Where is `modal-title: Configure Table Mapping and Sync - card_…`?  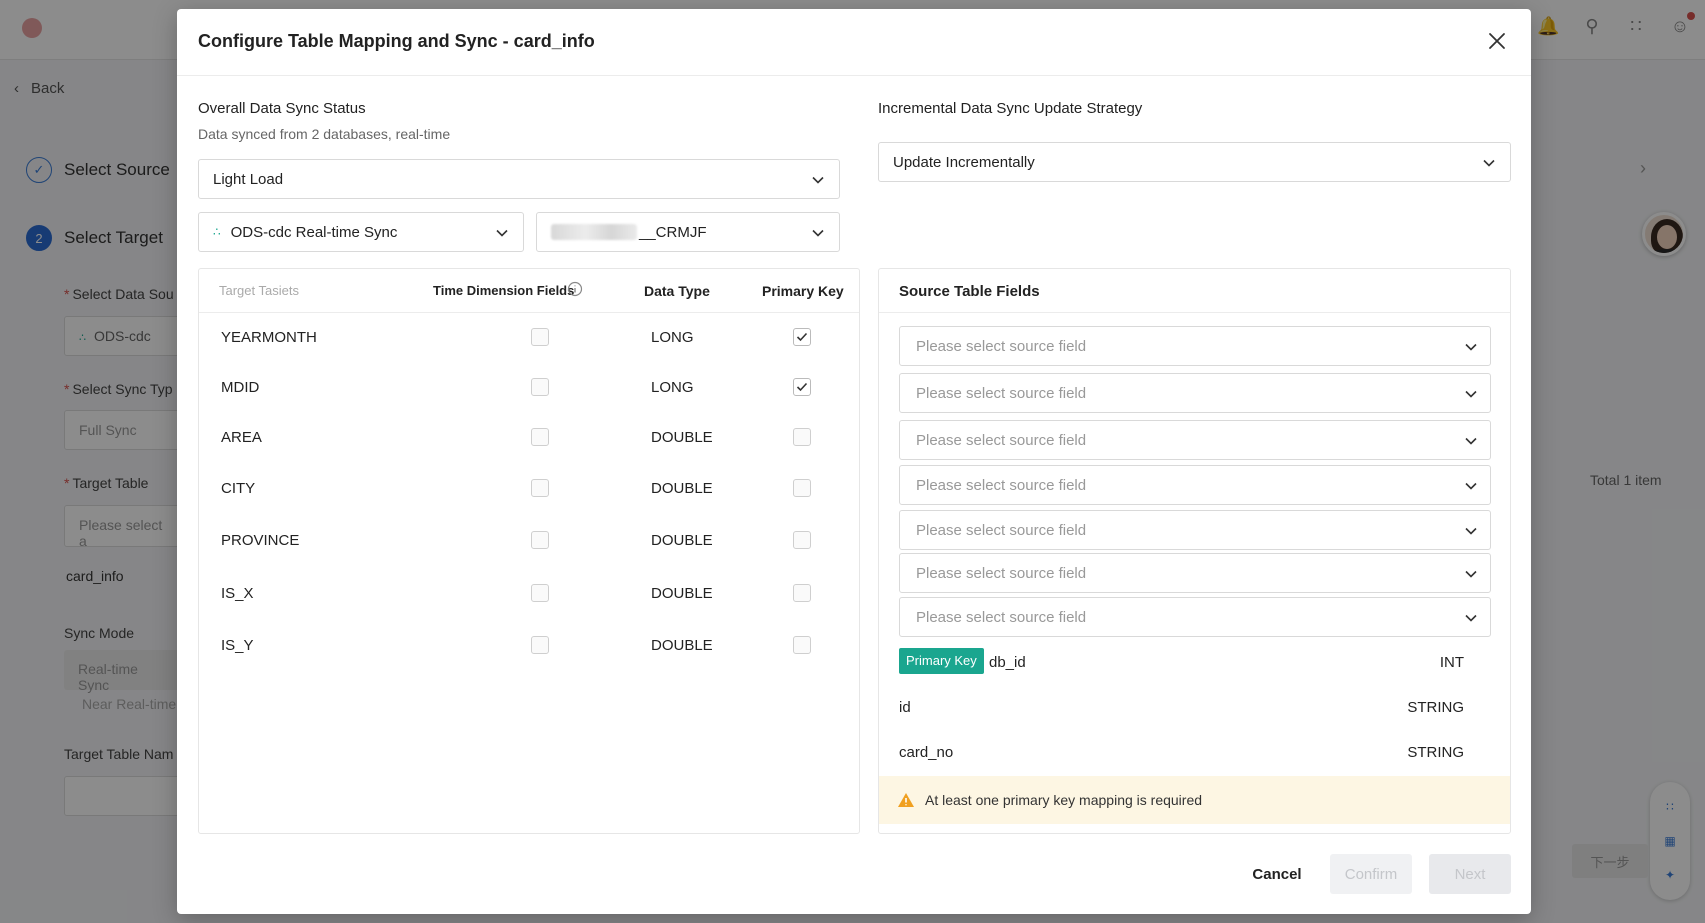
modal-title: Configure Table Mapping and Sync - card_… is located at coordinates (396, 41).